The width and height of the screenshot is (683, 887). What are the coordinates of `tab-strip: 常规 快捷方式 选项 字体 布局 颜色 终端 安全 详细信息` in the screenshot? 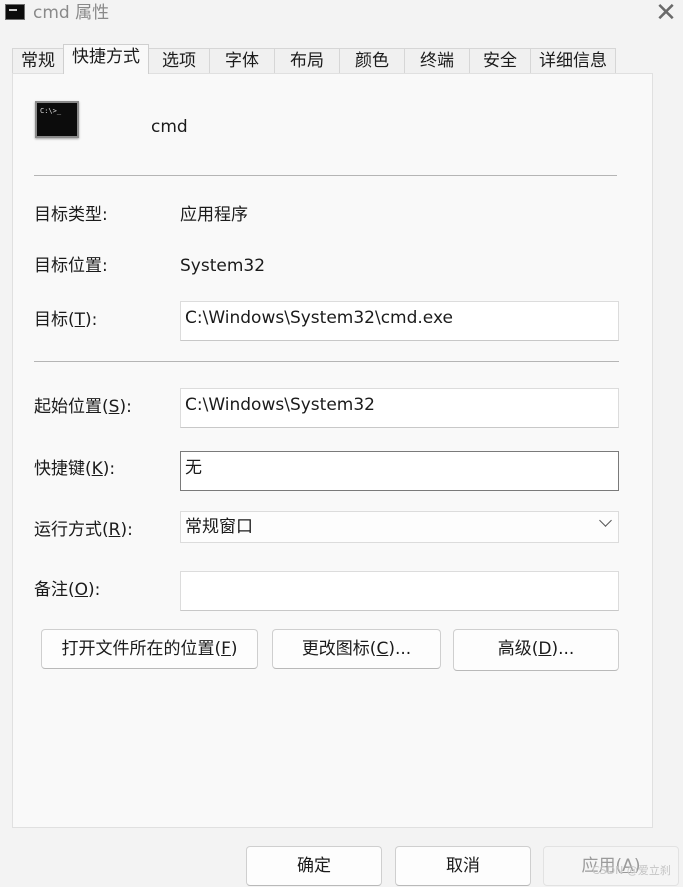 It's located at (314, 59).